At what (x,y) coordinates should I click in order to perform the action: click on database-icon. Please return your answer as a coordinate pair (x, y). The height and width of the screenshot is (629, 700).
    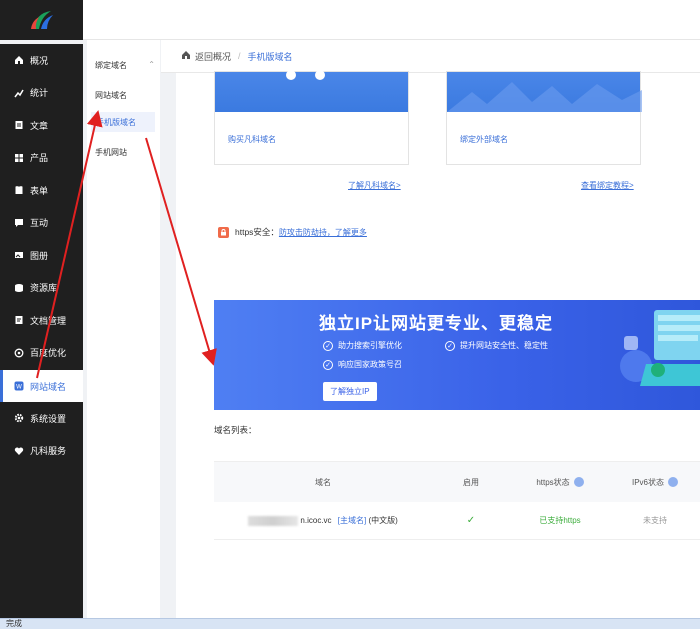
    Looking at the image, I should click on (19, 288).